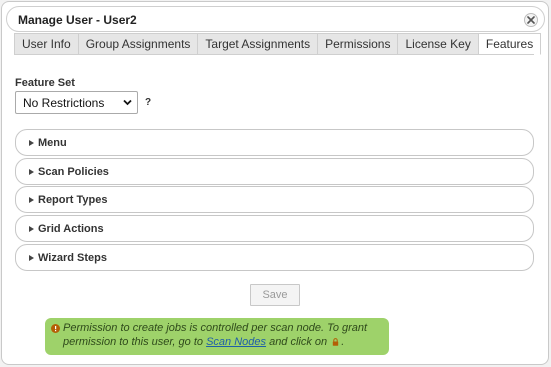 Image resolution: width=551 pixels, height=367 pixels. I want to click on section-label: Menu, so click(52, 142).